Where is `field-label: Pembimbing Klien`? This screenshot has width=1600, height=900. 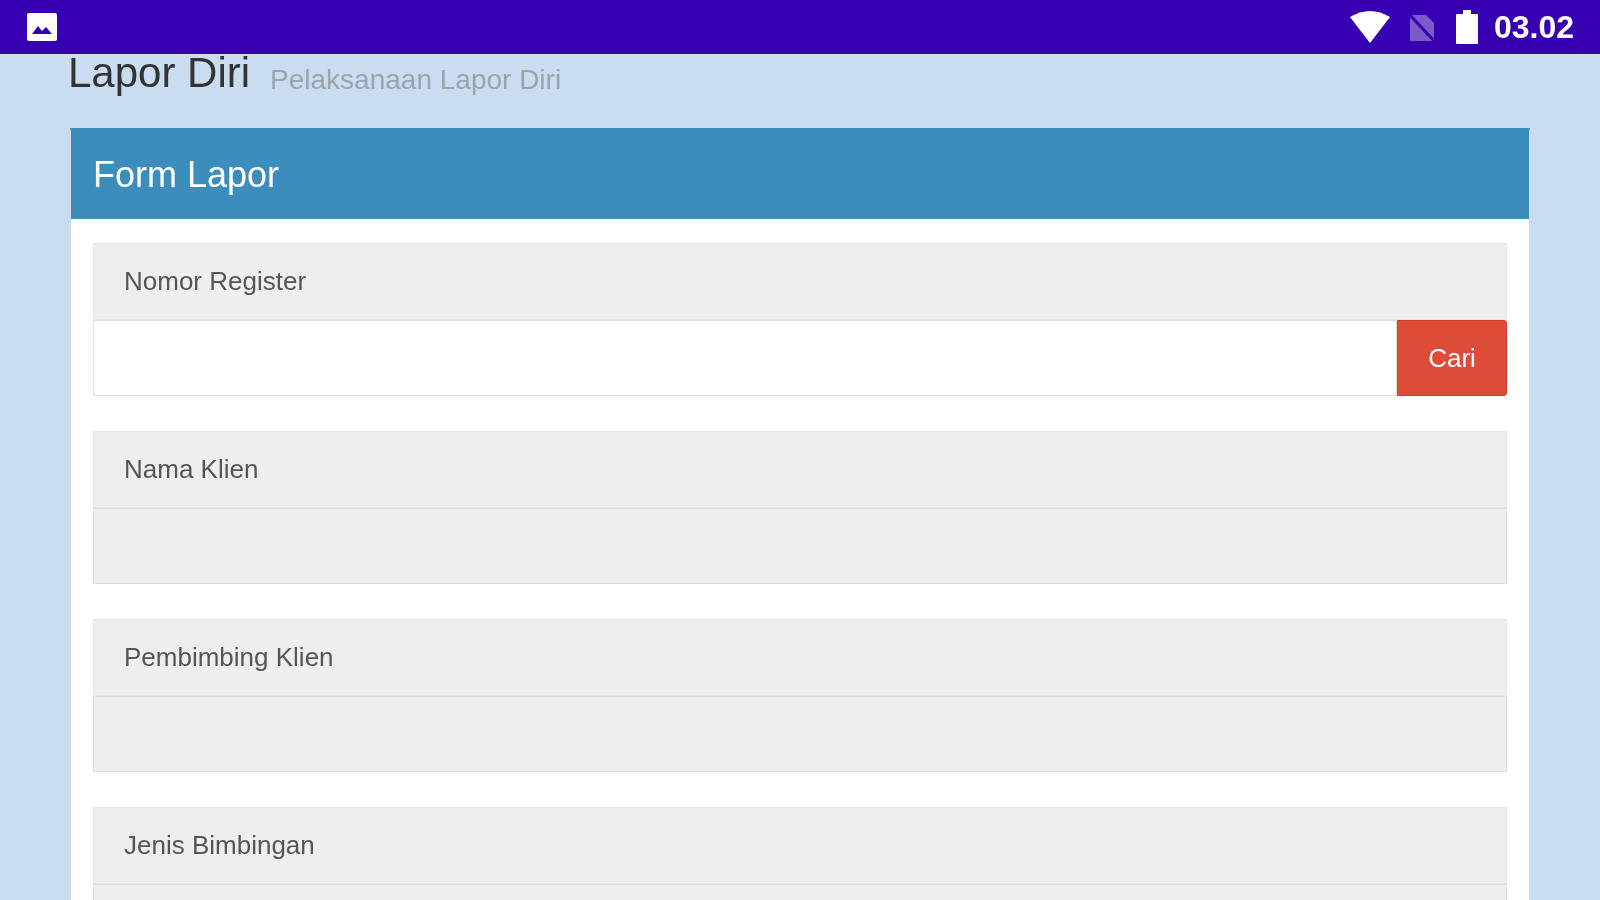 field-label: Pembimbing Klien is located at coordinates (800, 657).